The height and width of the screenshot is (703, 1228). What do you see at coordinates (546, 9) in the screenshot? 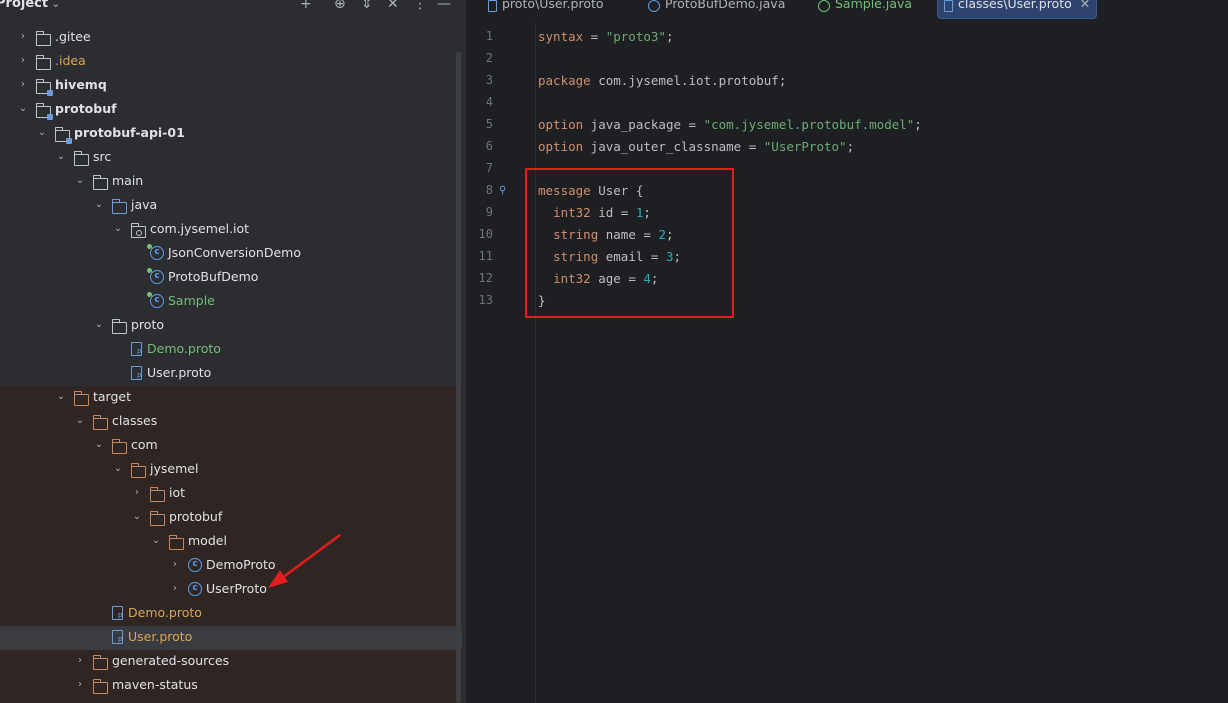
I see `tab-proto-user-proto: proto\User.proto` at bounding box center [546, 9].